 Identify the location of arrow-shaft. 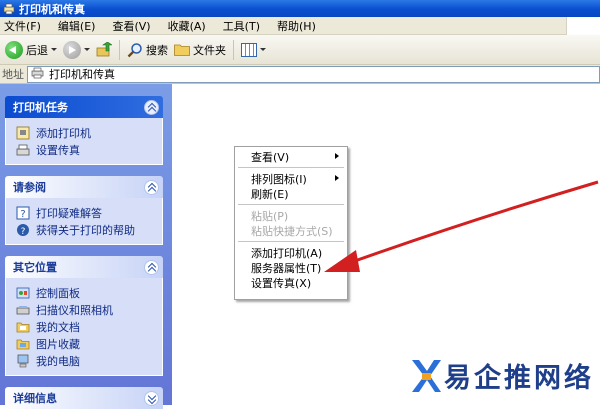
(475, 222).